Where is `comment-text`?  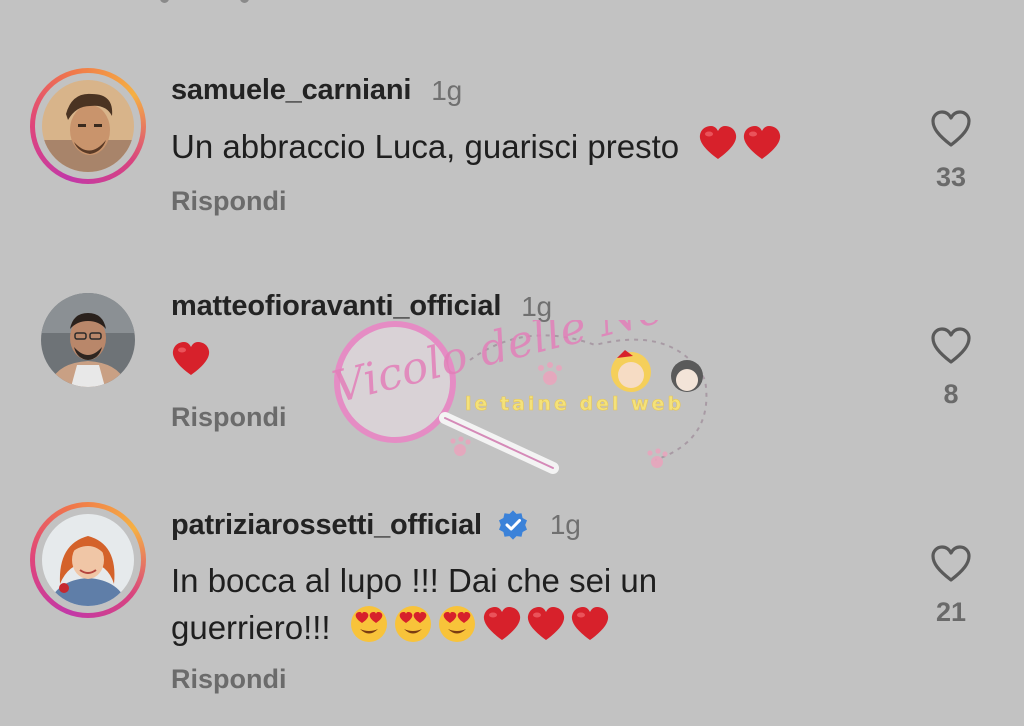 comment-text is located at coordinates (511, 364).